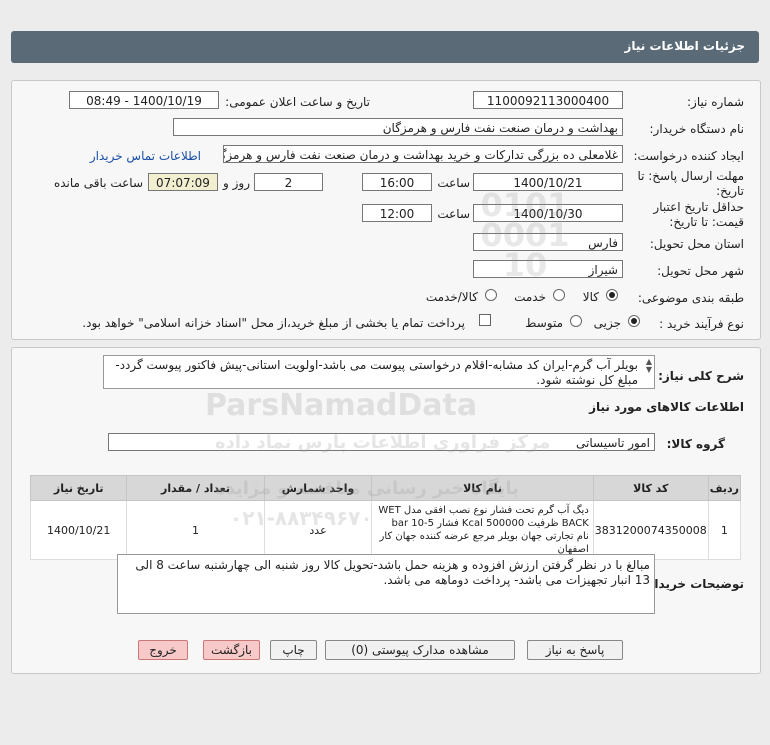 The image size is (770, 745). I want to click on remaining-time-field: 07:07:09, so click(183, 182).